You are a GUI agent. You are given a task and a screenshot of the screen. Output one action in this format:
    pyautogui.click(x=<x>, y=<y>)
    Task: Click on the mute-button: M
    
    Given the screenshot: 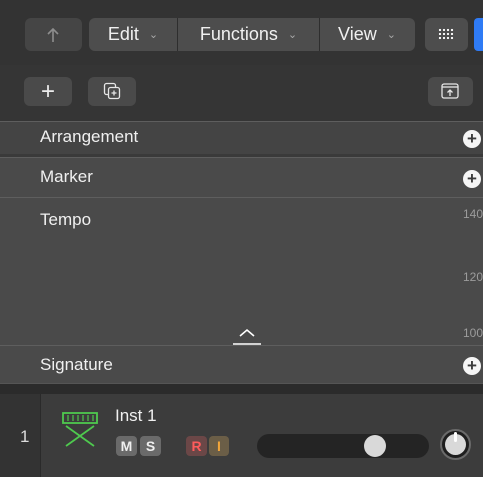 What is the action you would take?
    pyautogui.click(x=126, y=446)
    